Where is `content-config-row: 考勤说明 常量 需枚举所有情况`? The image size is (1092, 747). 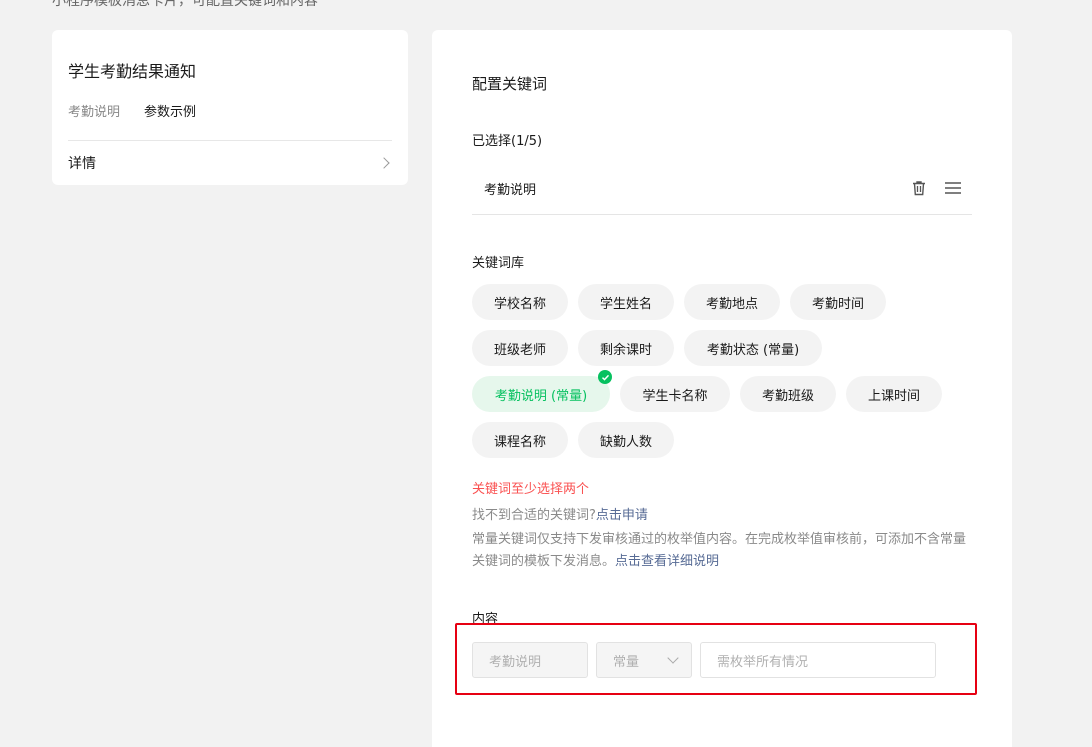 content-config-row: 考勤说明 常量 需枚举所有情况 is located at coordinates (704, 660).